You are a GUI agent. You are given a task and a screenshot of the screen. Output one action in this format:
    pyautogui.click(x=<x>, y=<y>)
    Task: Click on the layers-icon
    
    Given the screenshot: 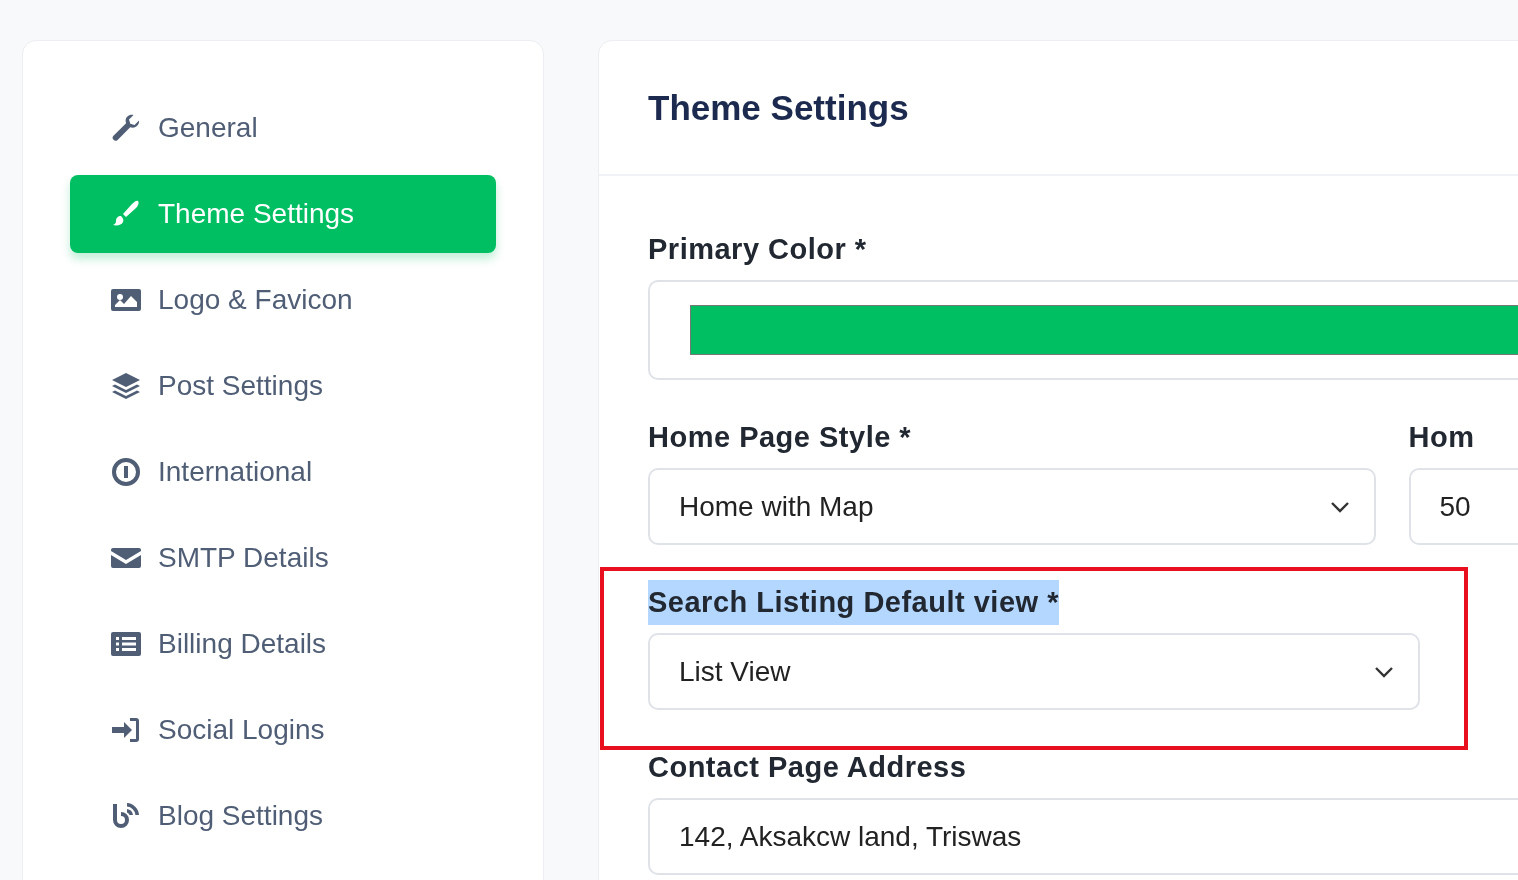 What is the action you would take?
    pyautogui.click(x=126, y=386)
    